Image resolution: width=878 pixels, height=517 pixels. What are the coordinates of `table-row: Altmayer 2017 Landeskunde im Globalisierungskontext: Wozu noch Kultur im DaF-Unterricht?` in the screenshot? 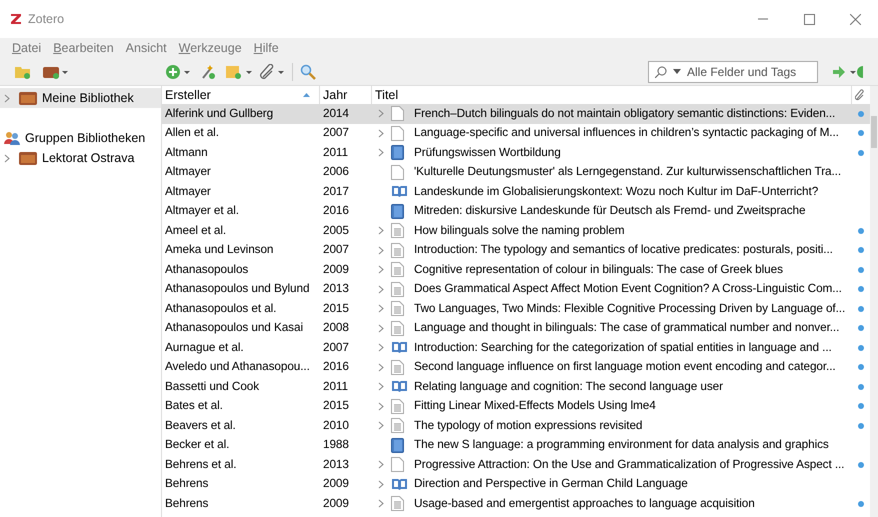 It's located at (516, 192).